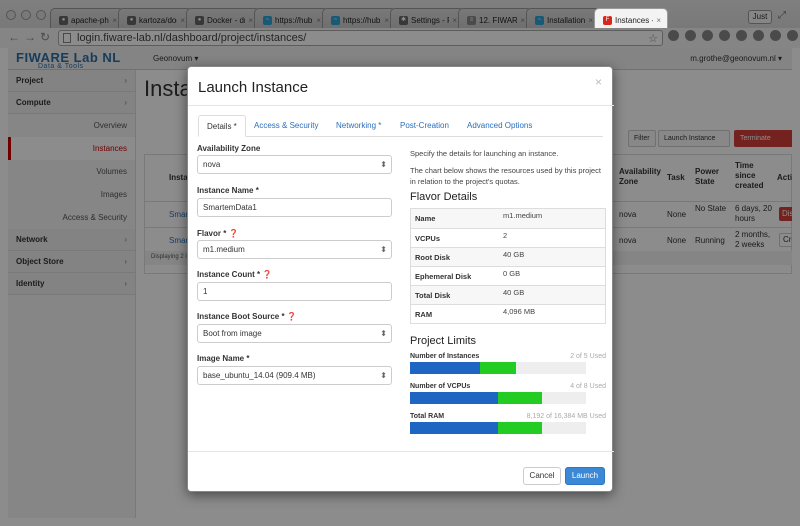 The width and height of the screenshot is (800, 526). I want to click on close-icon: ×, so click(598, 82).